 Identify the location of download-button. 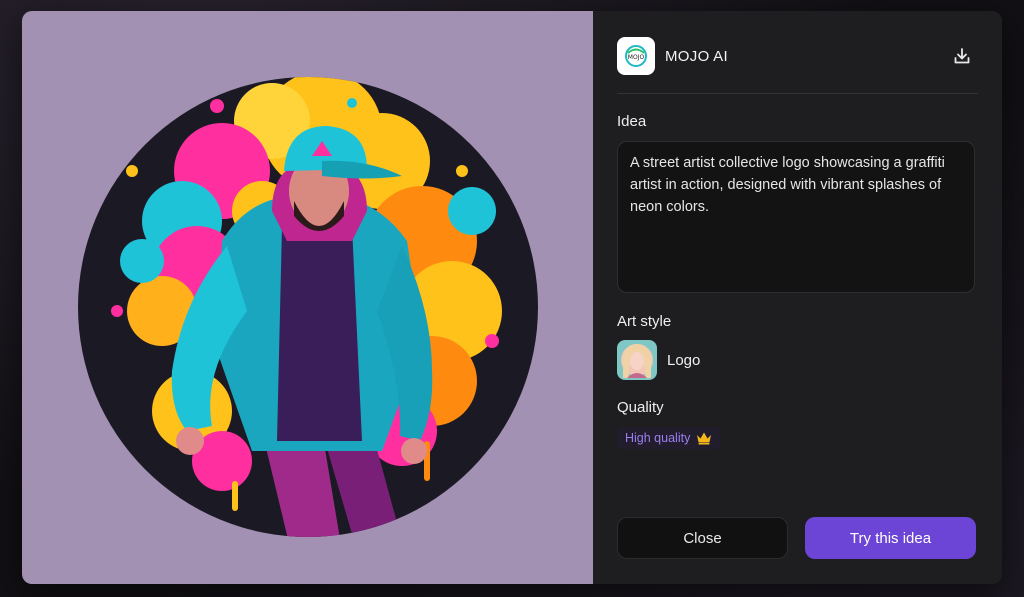
(962, 56).